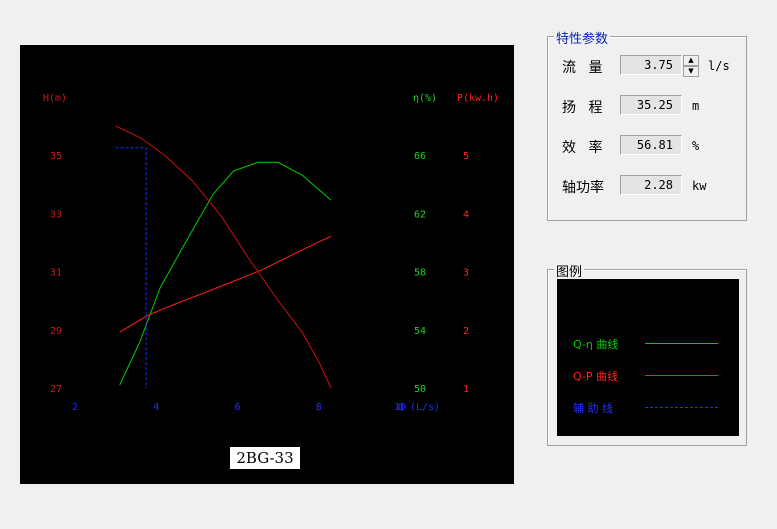 Image resolution: width=777 pixels, height=529 pixels. I want to click on shaft-power-value: 2.28, so click(651, 185).